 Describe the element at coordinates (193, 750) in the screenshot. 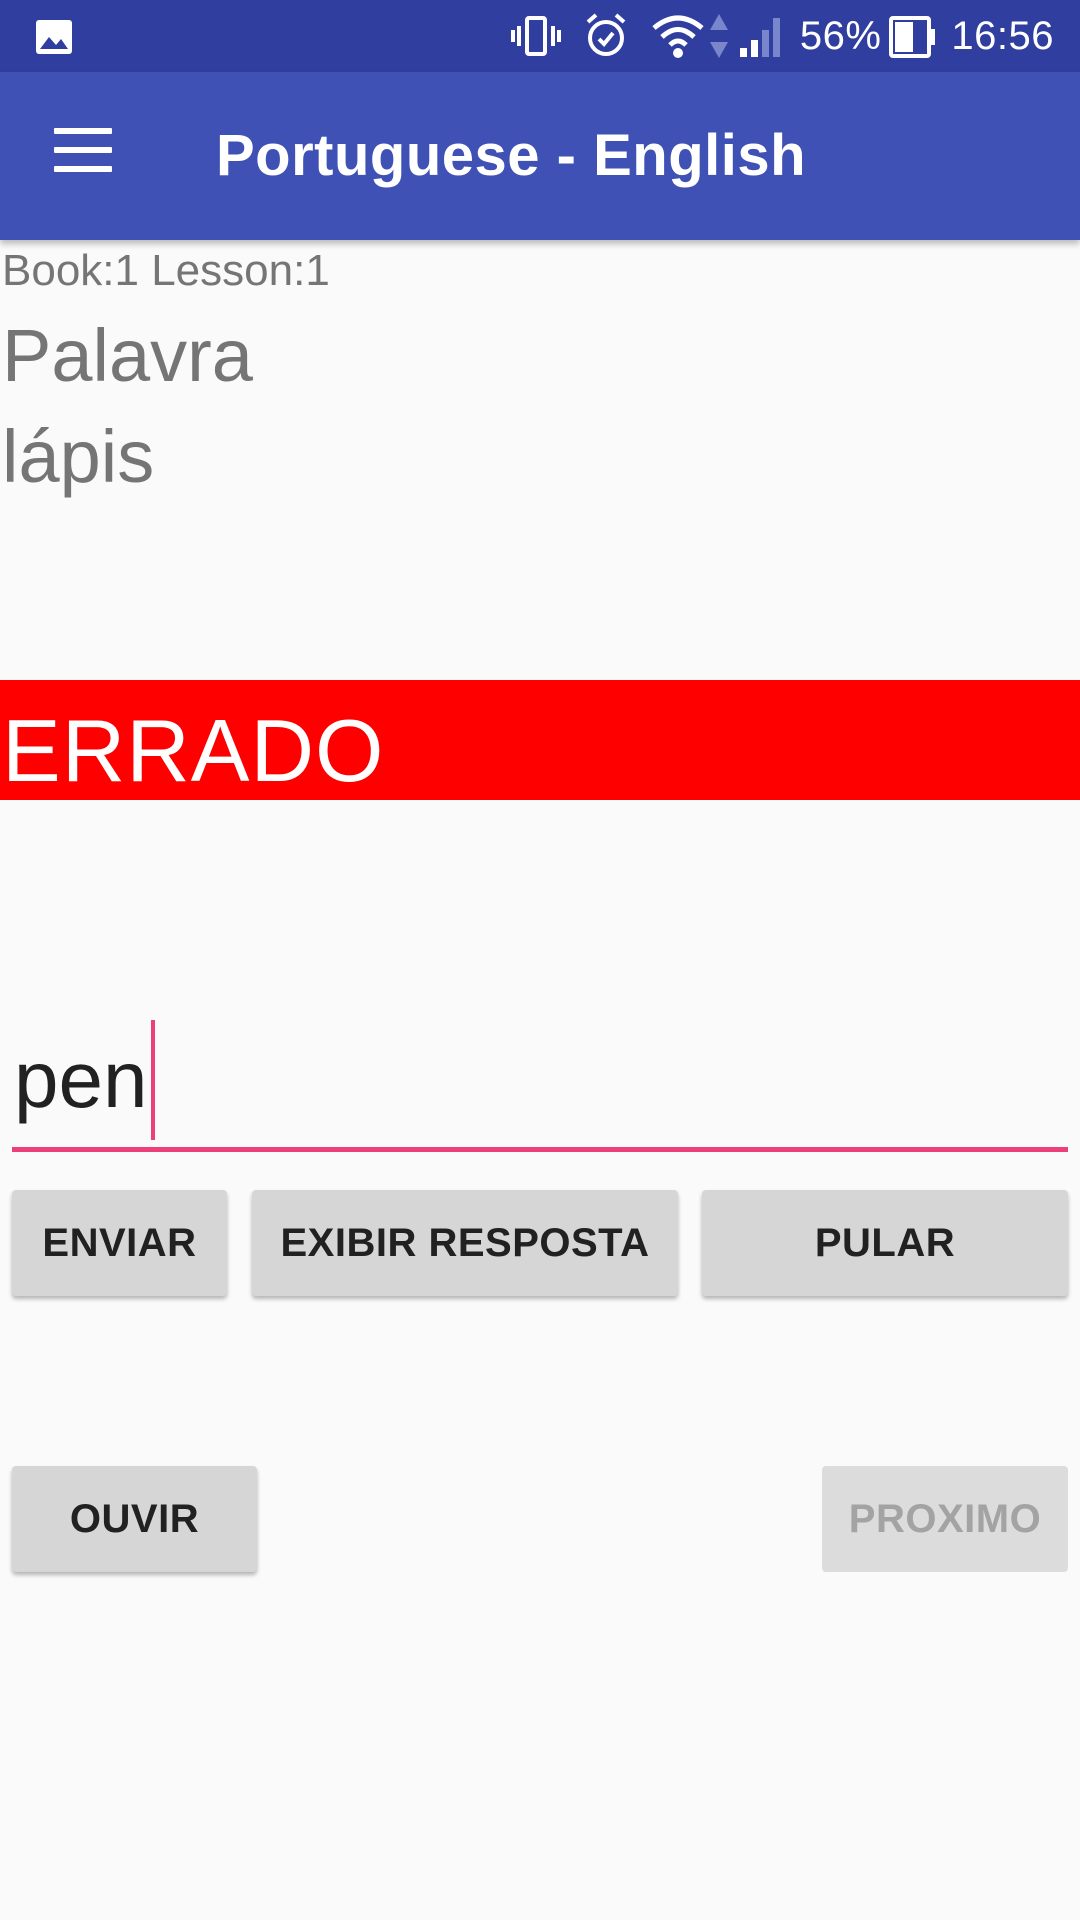

I see `result-text: ERRADO` at that location.